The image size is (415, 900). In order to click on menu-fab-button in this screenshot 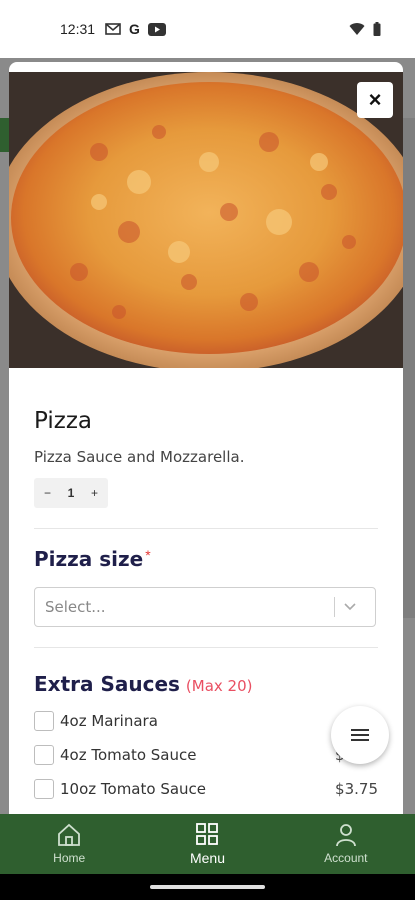, I will do `click(360, 735)`.